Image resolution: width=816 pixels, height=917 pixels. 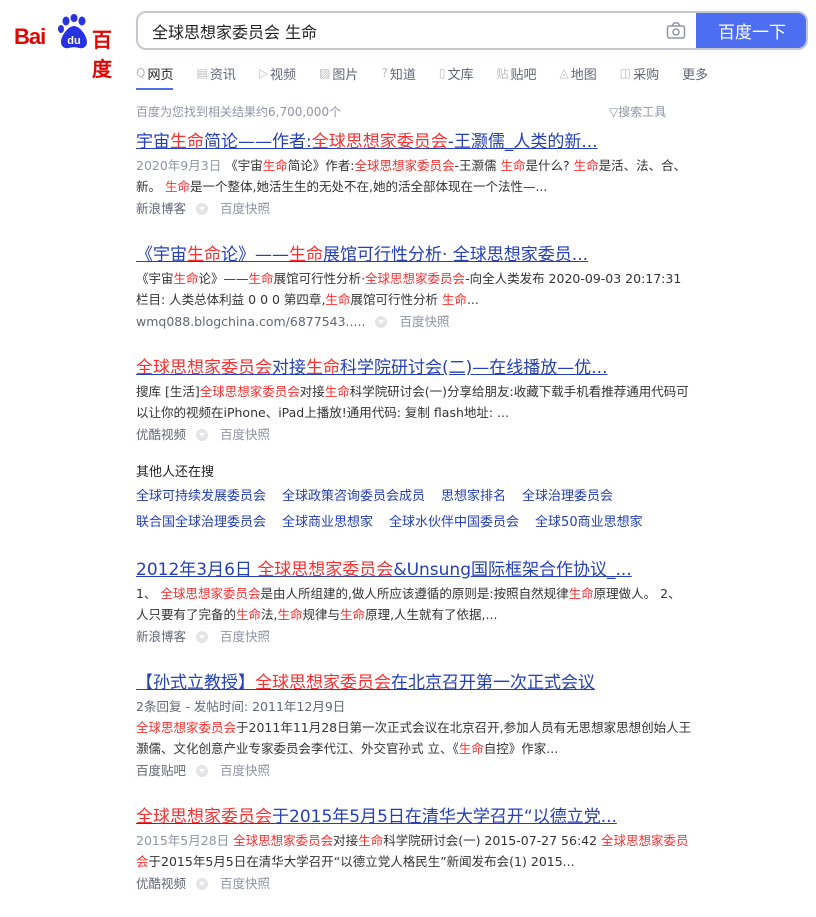 What do you see at coordinates (396, 299) in the screenshot?
I see `text-segment: 展馆可行性分析` at bounding box center [396, 299].